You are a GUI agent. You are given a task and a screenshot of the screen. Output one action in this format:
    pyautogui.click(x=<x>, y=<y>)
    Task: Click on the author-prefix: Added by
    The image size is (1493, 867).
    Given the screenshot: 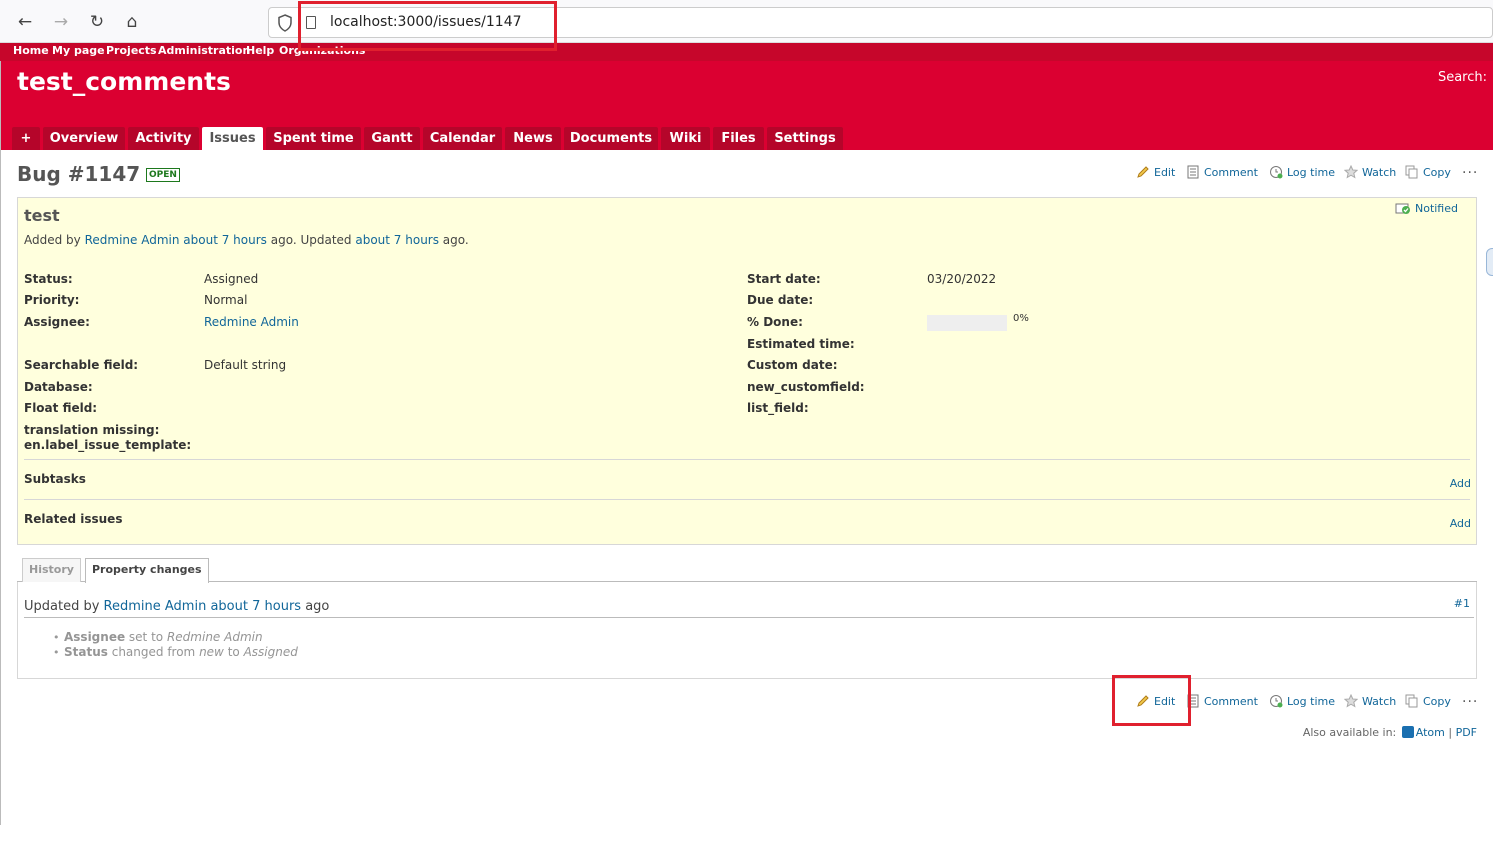 What is the action you would take?
    pyautogui.click(x=54, y=240)
    